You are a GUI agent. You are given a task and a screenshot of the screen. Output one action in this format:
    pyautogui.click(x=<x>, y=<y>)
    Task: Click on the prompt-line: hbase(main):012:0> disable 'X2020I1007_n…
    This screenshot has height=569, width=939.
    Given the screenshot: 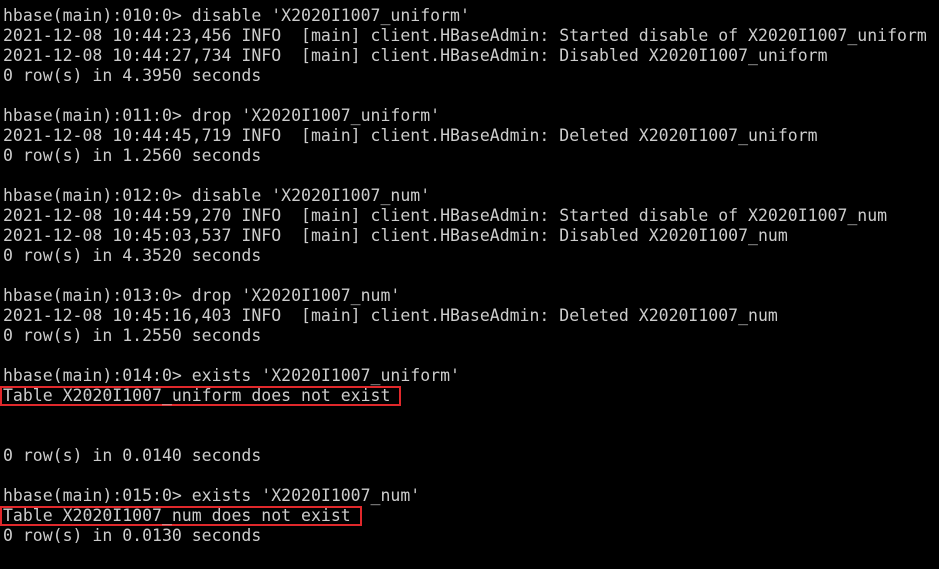 What is the action you would take?
    pyautogui.click(x=217, y=195)
    